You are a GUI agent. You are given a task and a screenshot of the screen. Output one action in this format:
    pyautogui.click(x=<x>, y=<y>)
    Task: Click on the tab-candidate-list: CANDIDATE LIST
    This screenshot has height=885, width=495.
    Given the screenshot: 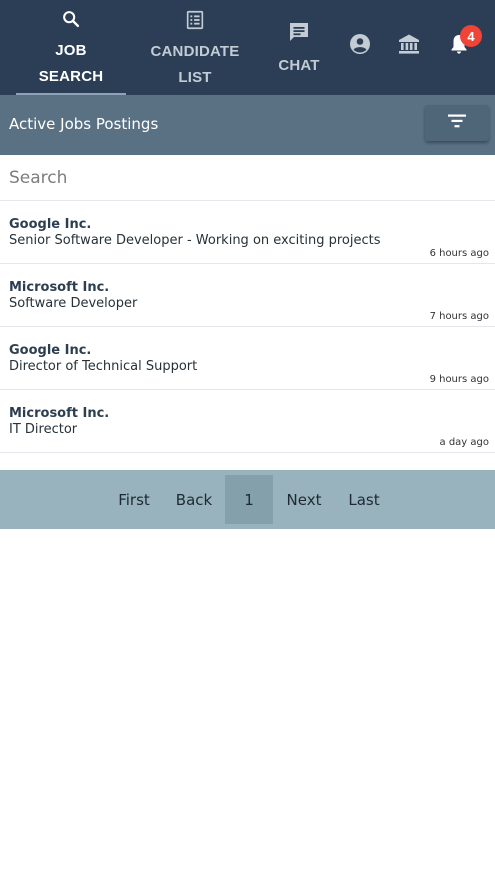 What is the action you would take?
    pyautogui.click(x=195, y=47)
    